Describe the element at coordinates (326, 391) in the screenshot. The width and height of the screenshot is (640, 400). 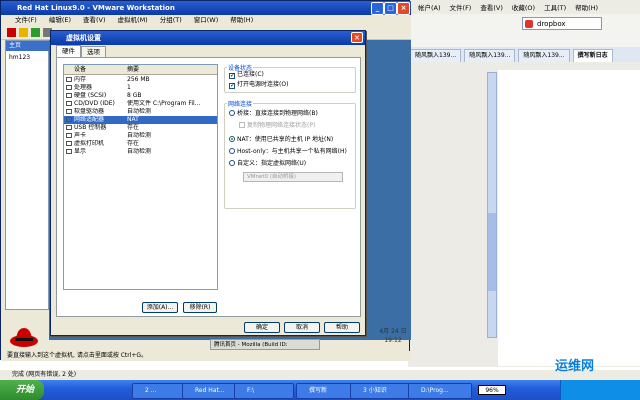
I see `taskbar-item-4: 撰写新` at that location.